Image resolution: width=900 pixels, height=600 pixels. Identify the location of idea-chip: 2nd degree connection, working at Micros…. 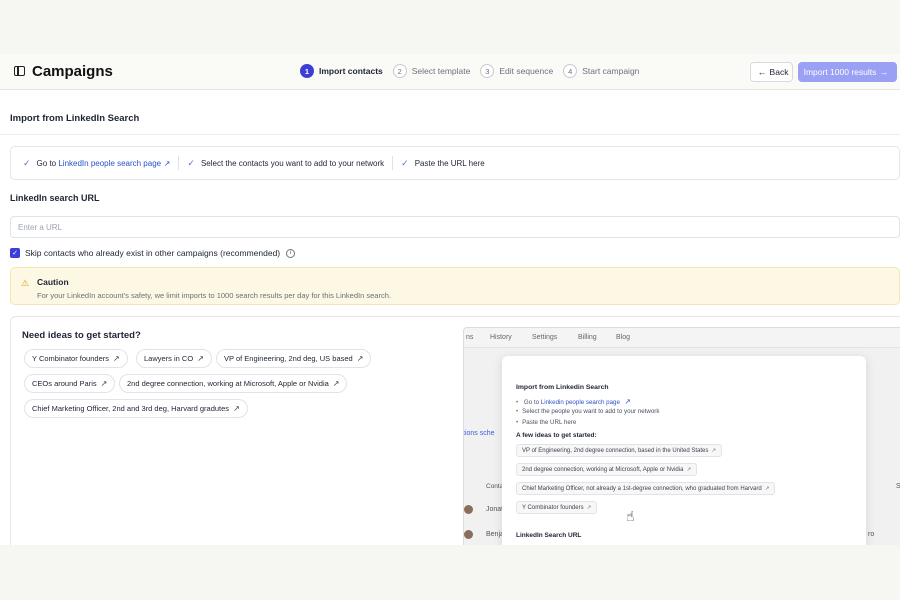
(233, 383).